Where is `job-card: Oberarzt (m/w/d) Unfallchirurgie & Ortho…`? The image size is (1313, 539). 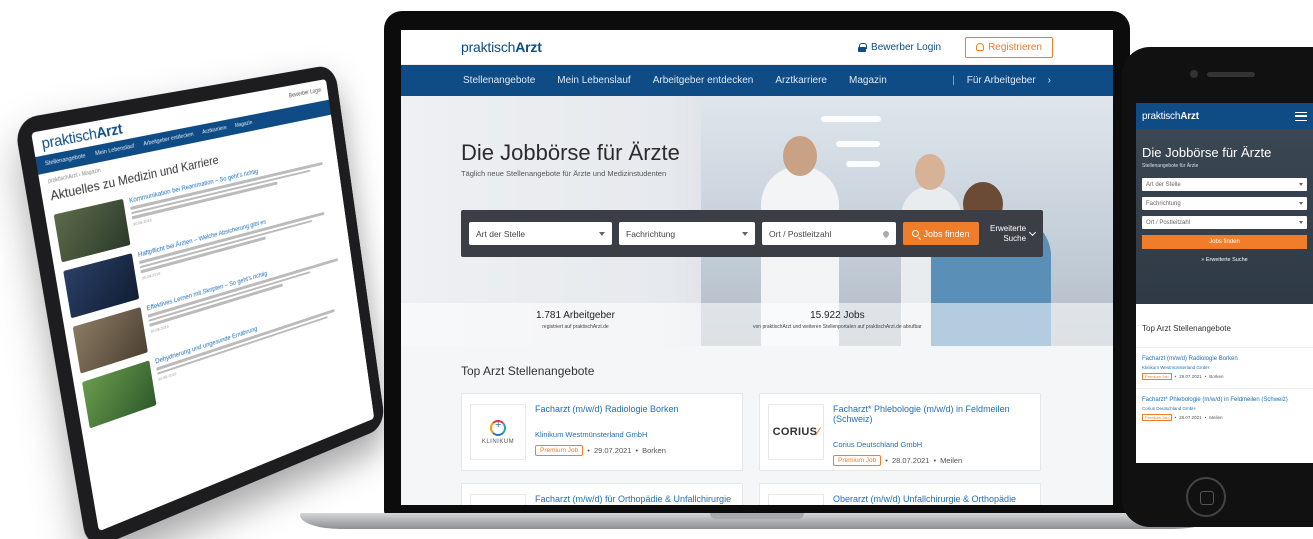 job-card: Oberarzt (m/w/d) Unfallchirurgie & Ortho… is located at coordinates (900, 494).